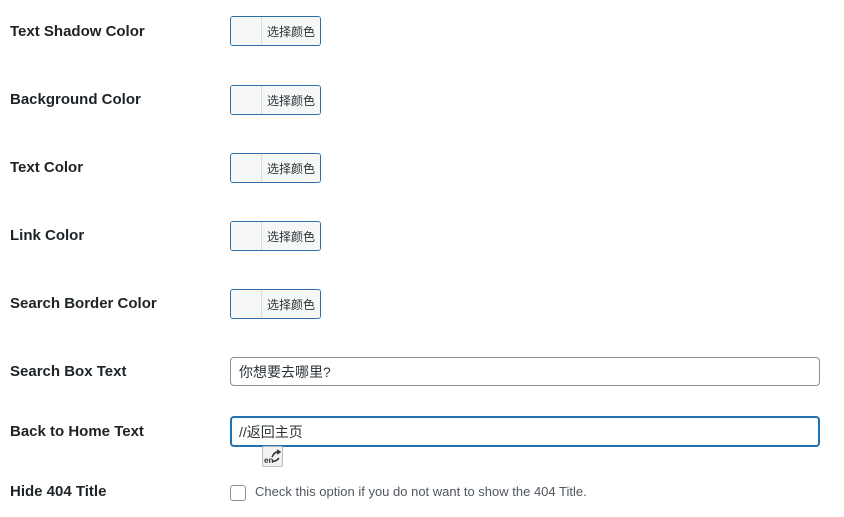 The width and height of the screenshot is (844, 517). I want to click on background-color-button: 选择颜色, so click(275, 100).